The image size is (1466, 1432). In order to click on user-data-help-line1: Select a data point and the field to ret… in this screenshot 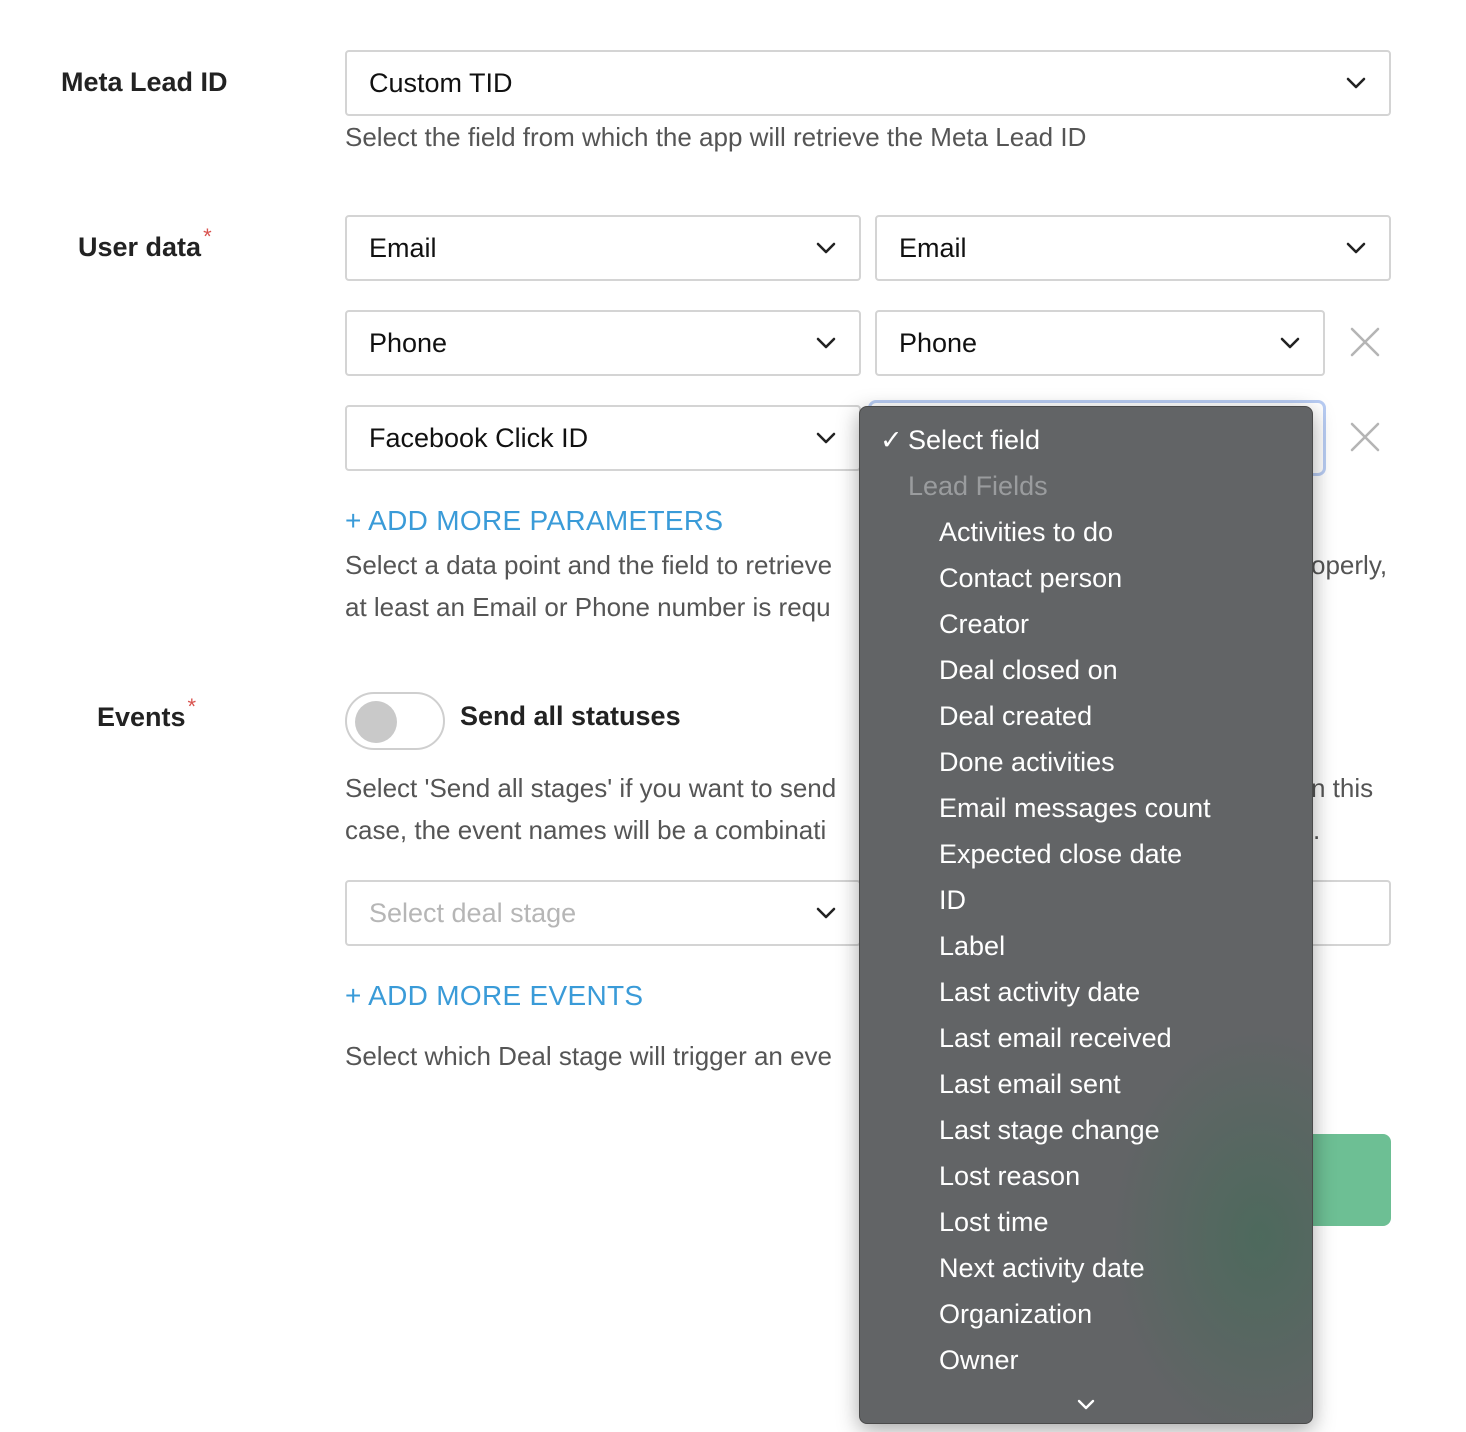, I will do `click(589, 565)`.